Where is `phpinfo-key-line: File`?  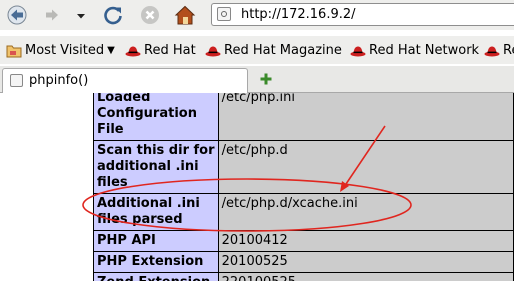 phpinfo-key-line: File is located at coordinates (110, 129).